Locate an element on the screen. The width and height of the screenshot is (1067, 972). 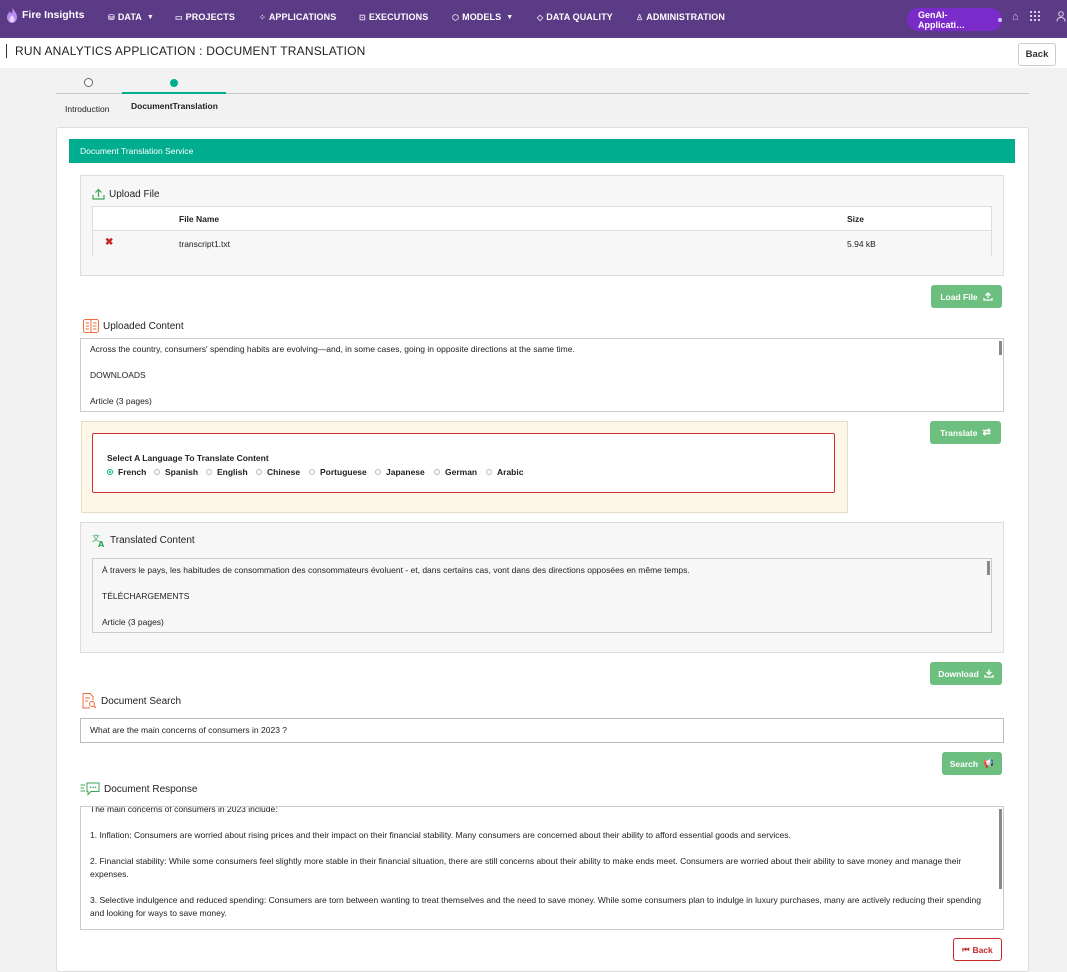
back-button-top: Back is located at coordinates (1037, 54).